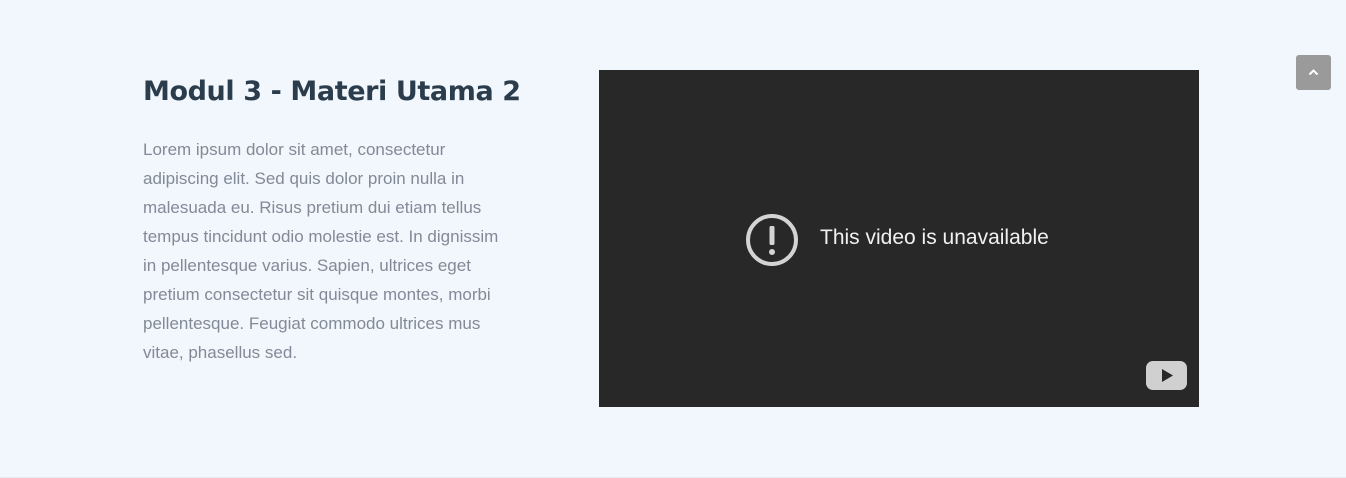 This screenshot has height=478, width=1346. I want to click on scroll-to-top-button, so click(1313, 72).